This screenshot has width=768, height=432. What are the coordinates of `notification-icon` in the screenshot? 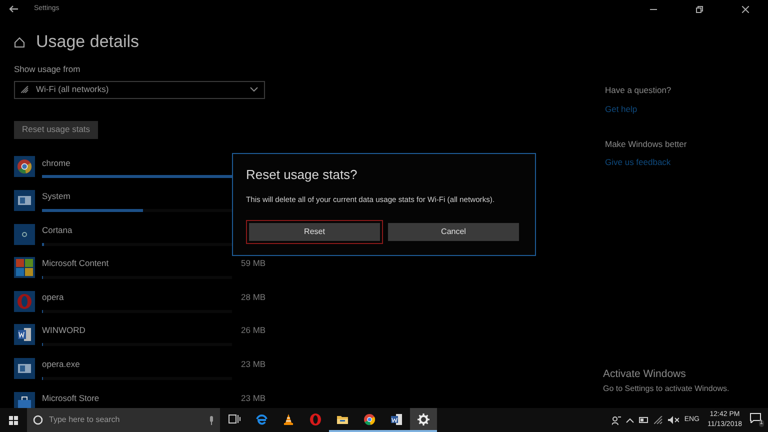 It's located at (755, 418).